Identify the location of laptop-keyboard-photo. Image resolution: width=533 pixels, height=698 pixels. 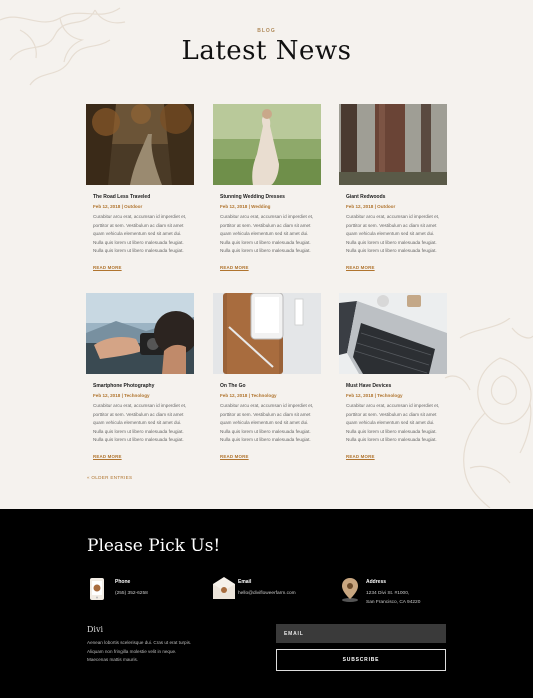
(393, 333).